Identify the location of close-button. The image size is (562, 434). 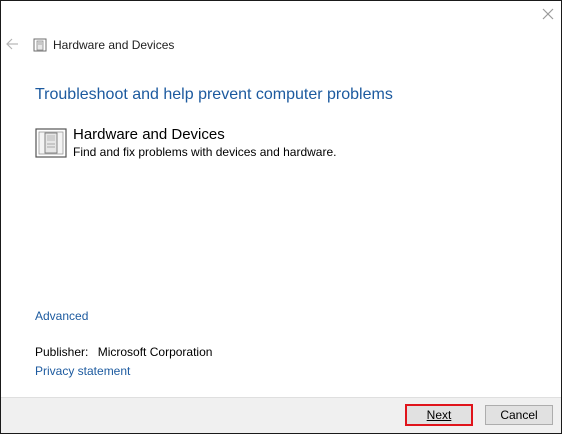
(548, 14).